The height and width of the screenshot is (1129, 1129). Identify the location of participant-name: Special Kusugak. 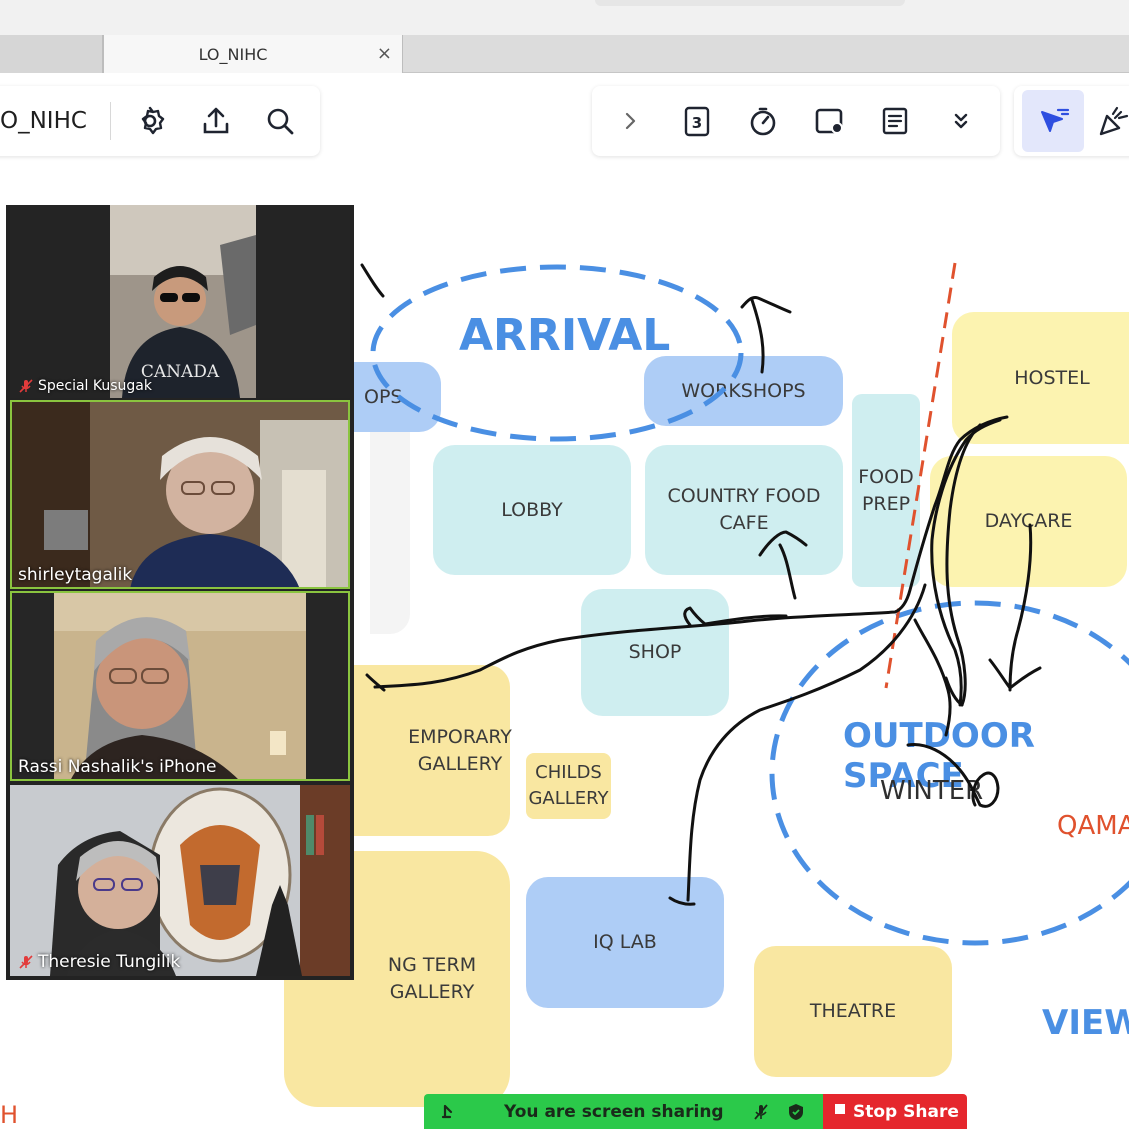
(95, 386).